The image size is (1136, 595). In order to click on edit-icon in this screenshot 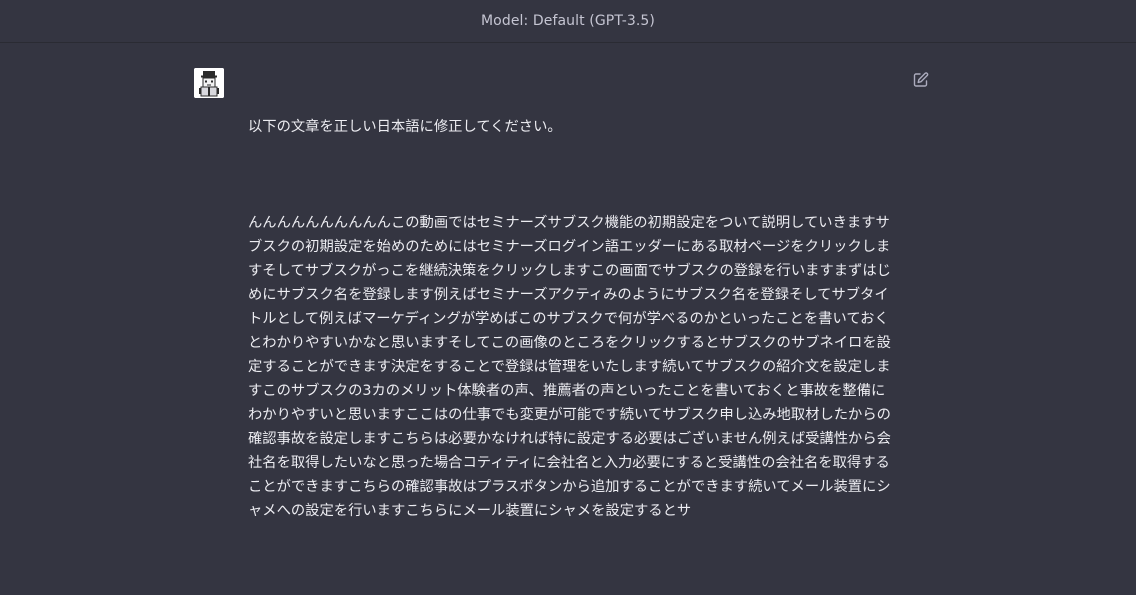, I will do `click(921, 80)`.